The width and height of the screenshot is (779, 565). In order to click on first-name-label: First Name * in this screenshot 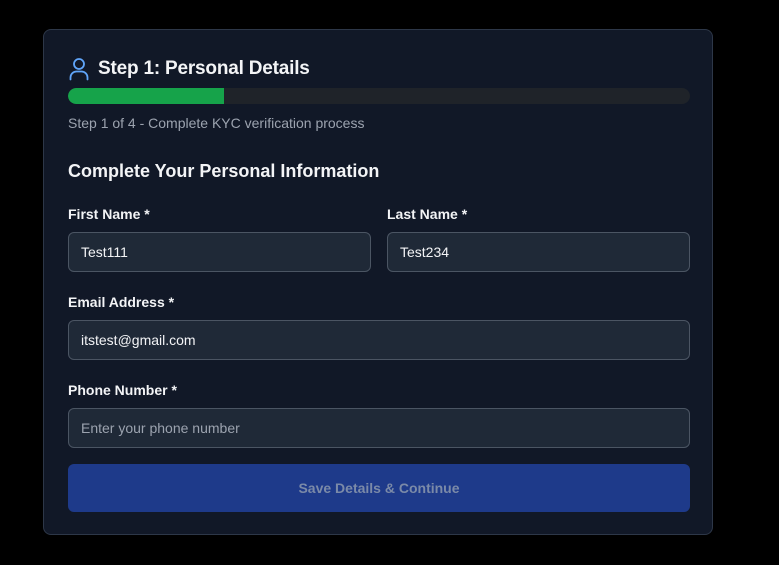, I will do `click(109, 214)`.